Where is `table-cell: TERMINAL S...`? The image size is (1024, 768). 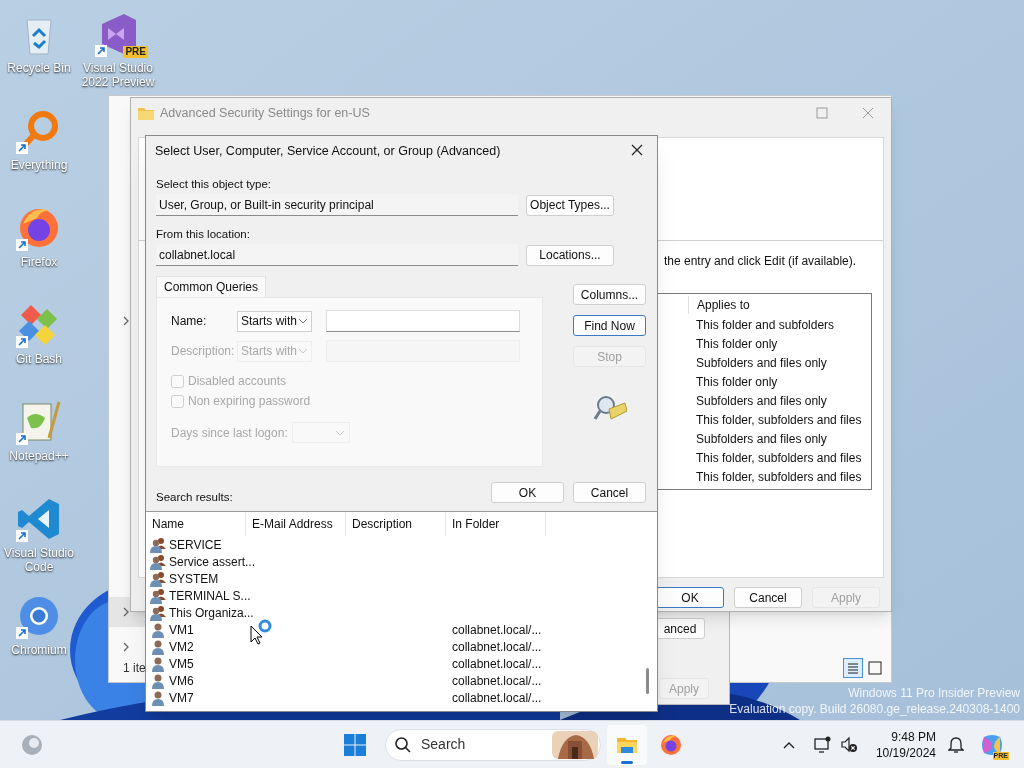 table-cell: TERMINAL S... is located at coordinates (210, 595).